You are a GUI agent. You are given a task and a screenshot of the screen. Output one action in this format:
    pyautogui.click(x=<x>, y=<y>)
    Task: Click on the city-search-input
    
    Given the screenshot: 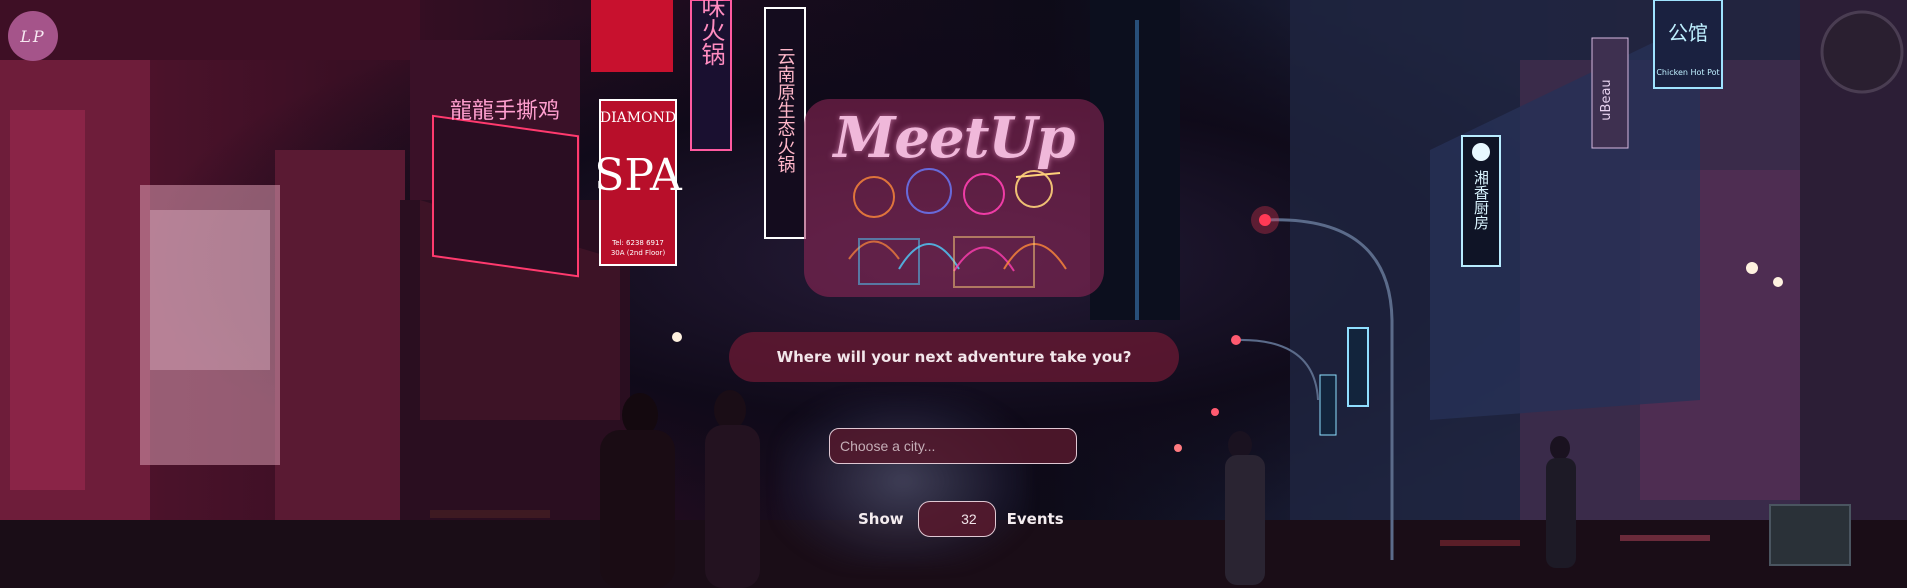 What is the action you would take?
    pyautogui.click(x=953, y=446)
    